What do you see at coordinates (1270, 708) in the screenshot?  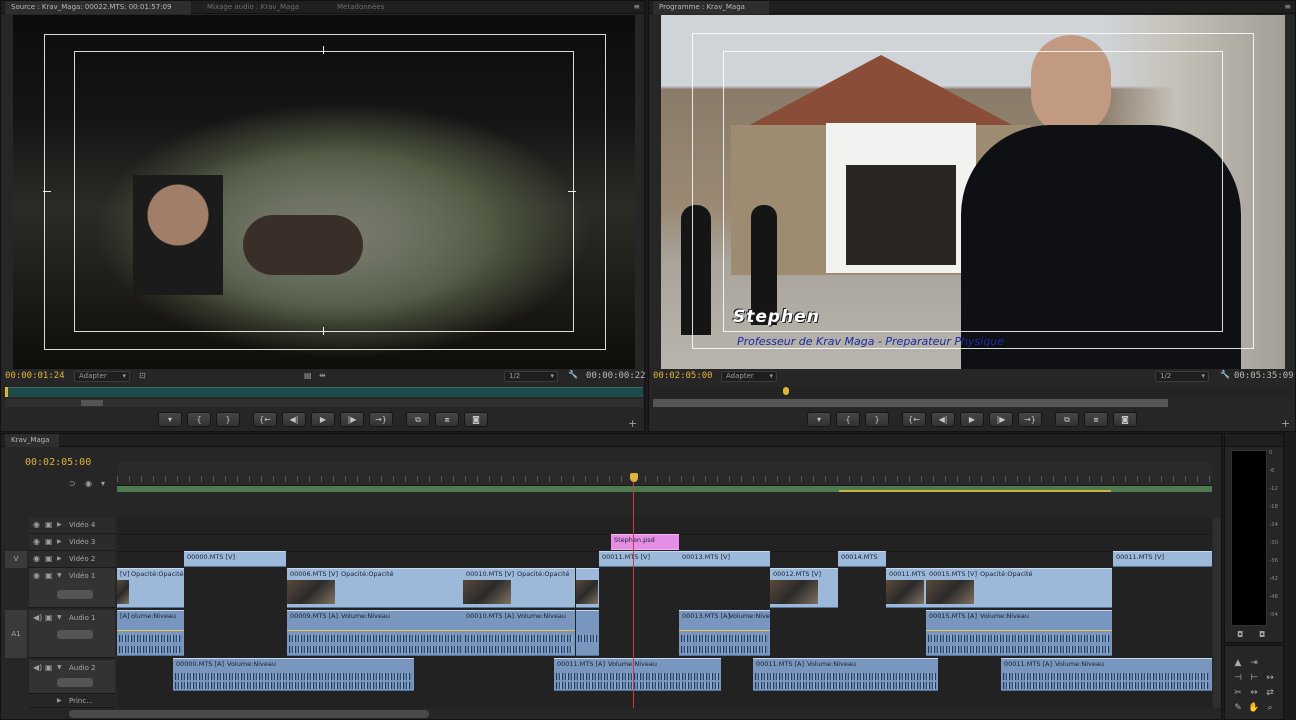 I see `zoom-tool: ⌕` at bounding box center [1270, 708].